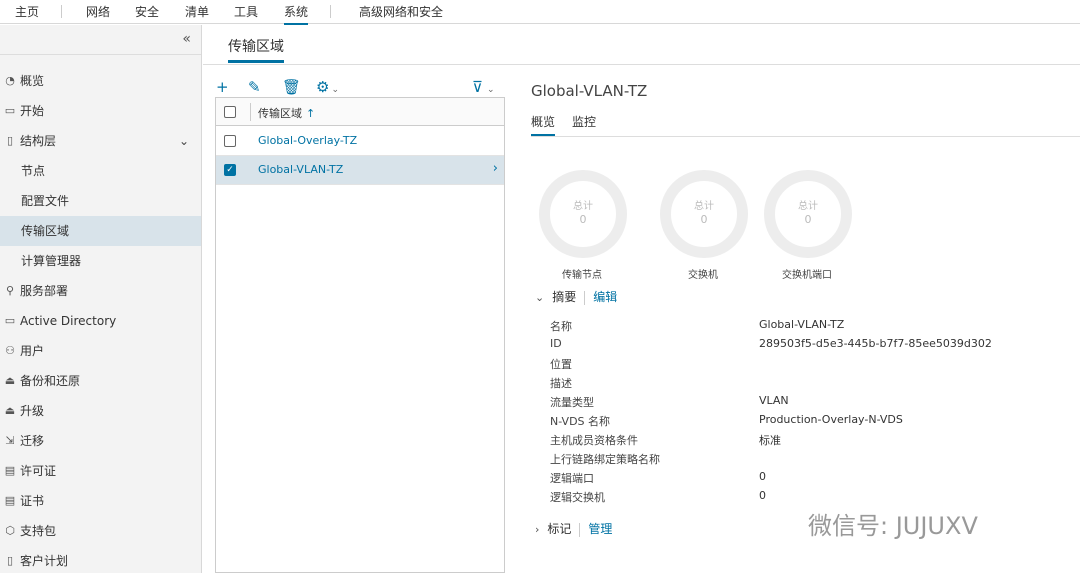  What do you see at coordinates (703, 275) in the screenshot?
I see `donut-label: 交换机` at bounding box center [703, 275].